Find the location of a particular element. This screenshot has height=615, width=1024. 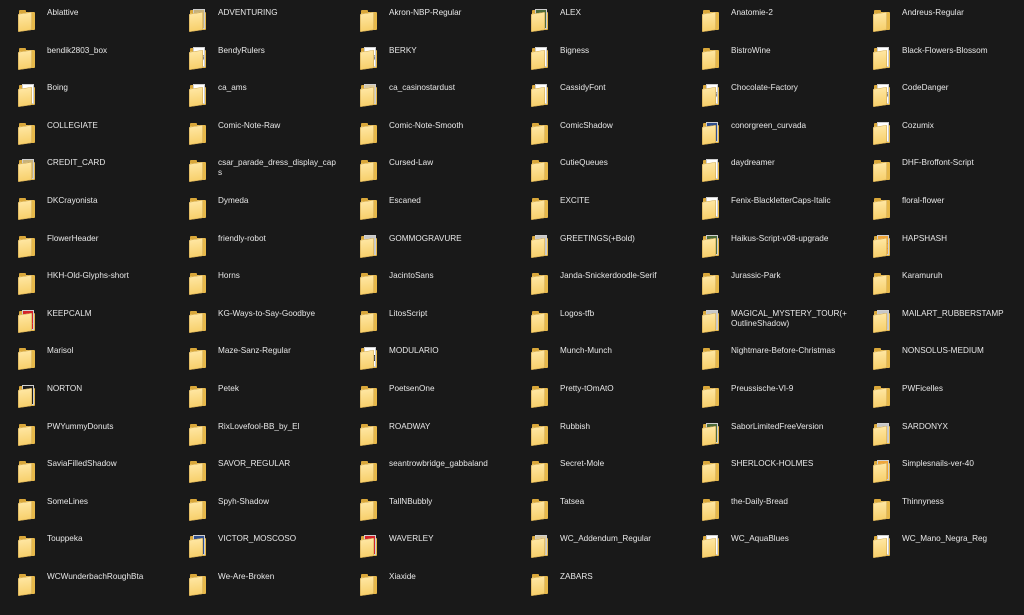

folder-item: MAGICAL_MYSTERY_TOUR(+OutlineShadow) is located at coordinates (769, 320).